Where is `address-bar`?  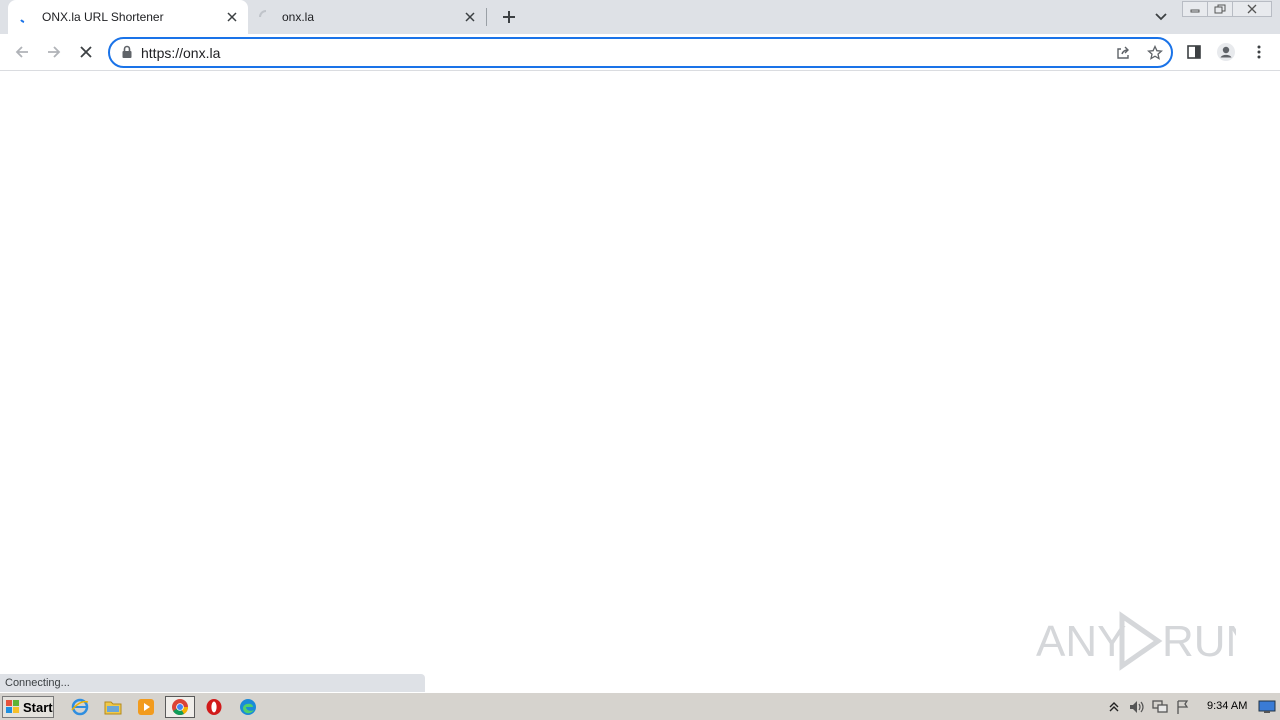 address-bar is located at coordinates (640, 52).